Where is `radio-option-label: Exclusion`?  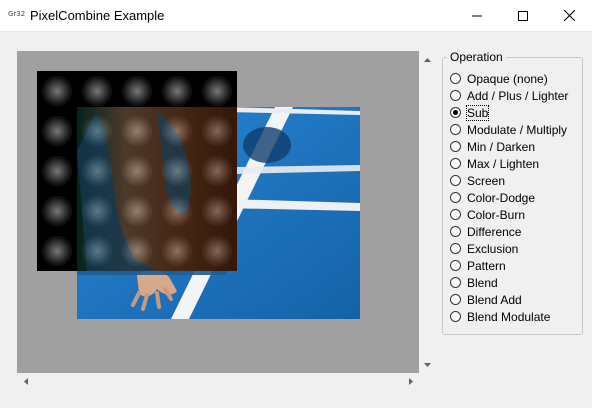 radio-option-label: Exclusion is located at coordinates (493, 248).